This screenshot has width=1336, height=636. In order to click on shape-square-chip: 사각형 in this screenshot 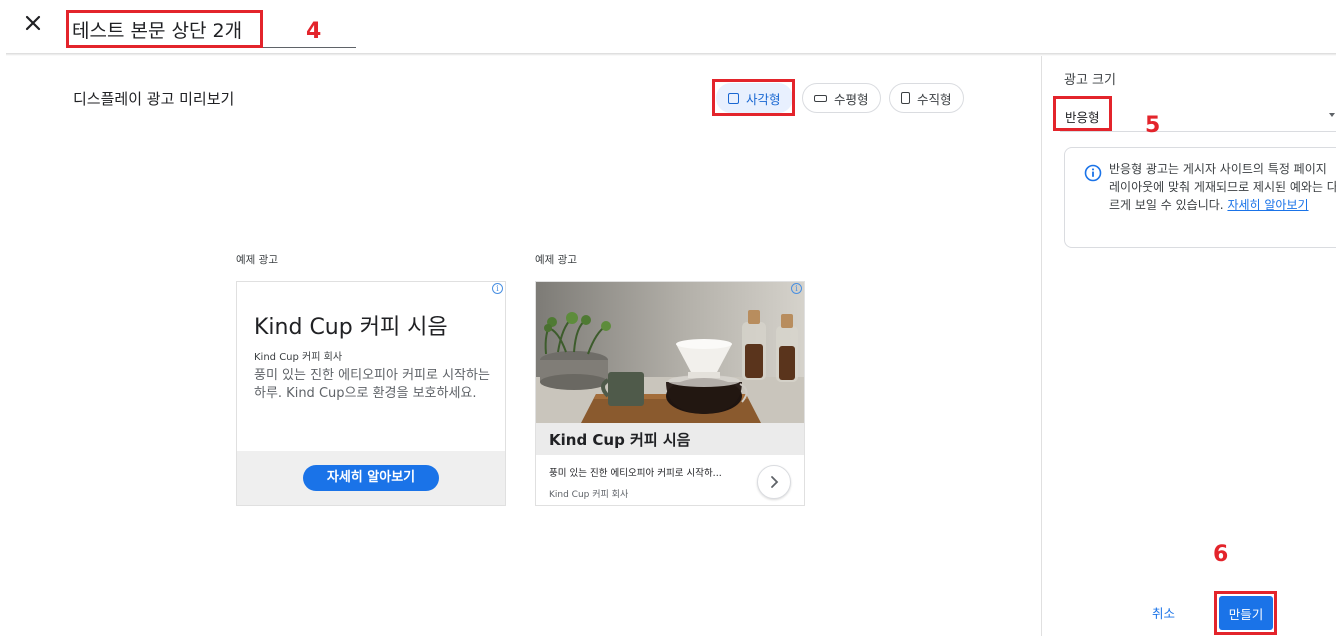, I will do `click(754, 98)`.